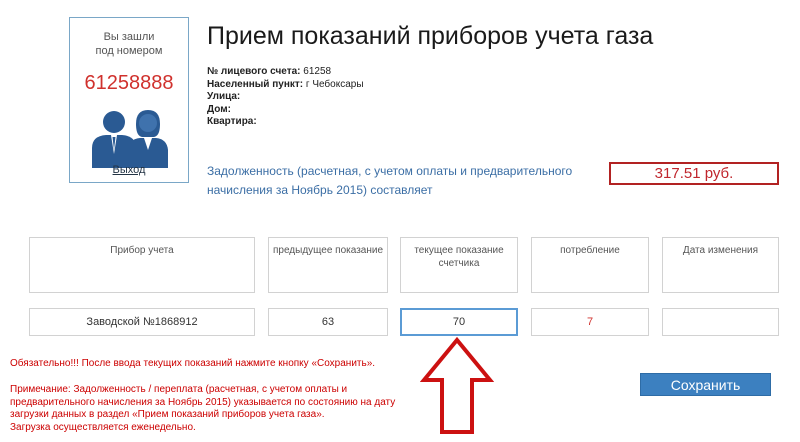  What do you see at coordinates (430, 36) in the screenshot?
I see `page-title: Прием показаний приборов учета газа` at bounding box center [430, 36].